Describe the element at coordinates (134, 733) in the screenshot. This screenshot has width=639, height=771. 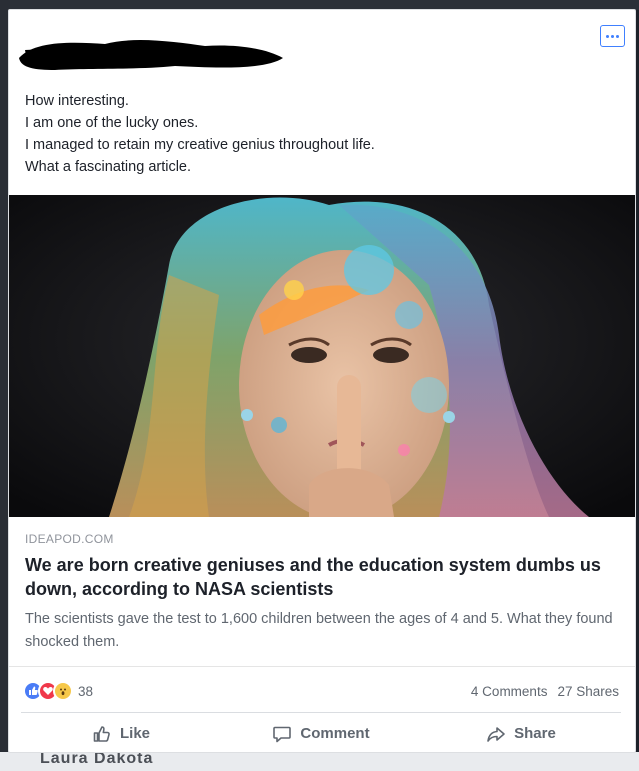
I see `like-label: Like` at that location.